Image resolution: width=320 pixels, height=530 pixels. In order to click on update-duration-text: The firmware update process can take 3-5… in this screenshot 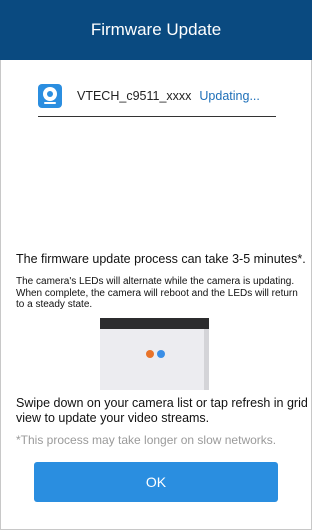, I will do `click(161, 259)`.